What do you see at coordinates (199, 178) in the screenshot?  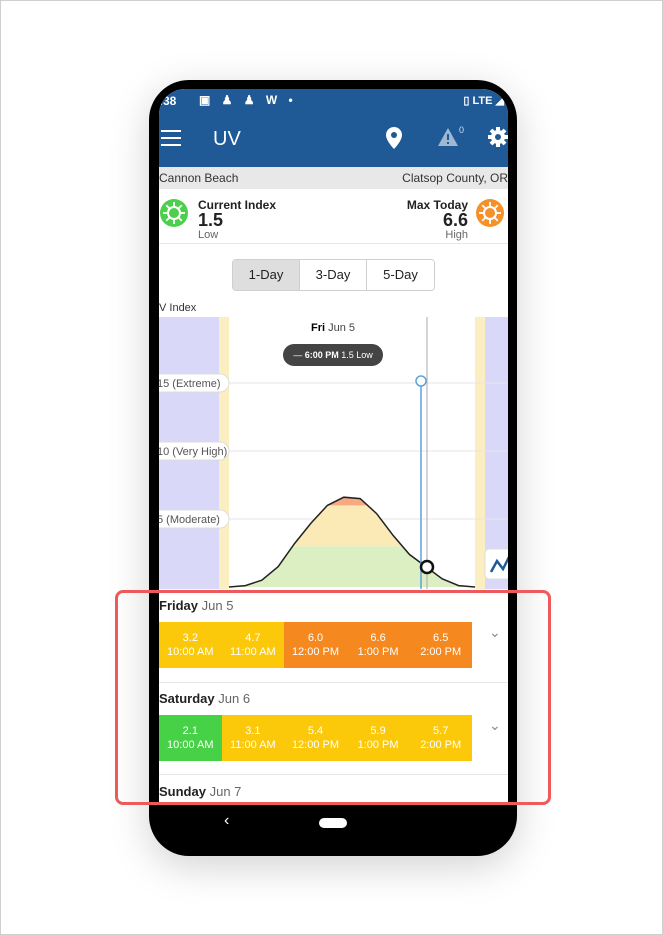 I see `location-city: Cannon Beach` at bounding box center [199, 178].